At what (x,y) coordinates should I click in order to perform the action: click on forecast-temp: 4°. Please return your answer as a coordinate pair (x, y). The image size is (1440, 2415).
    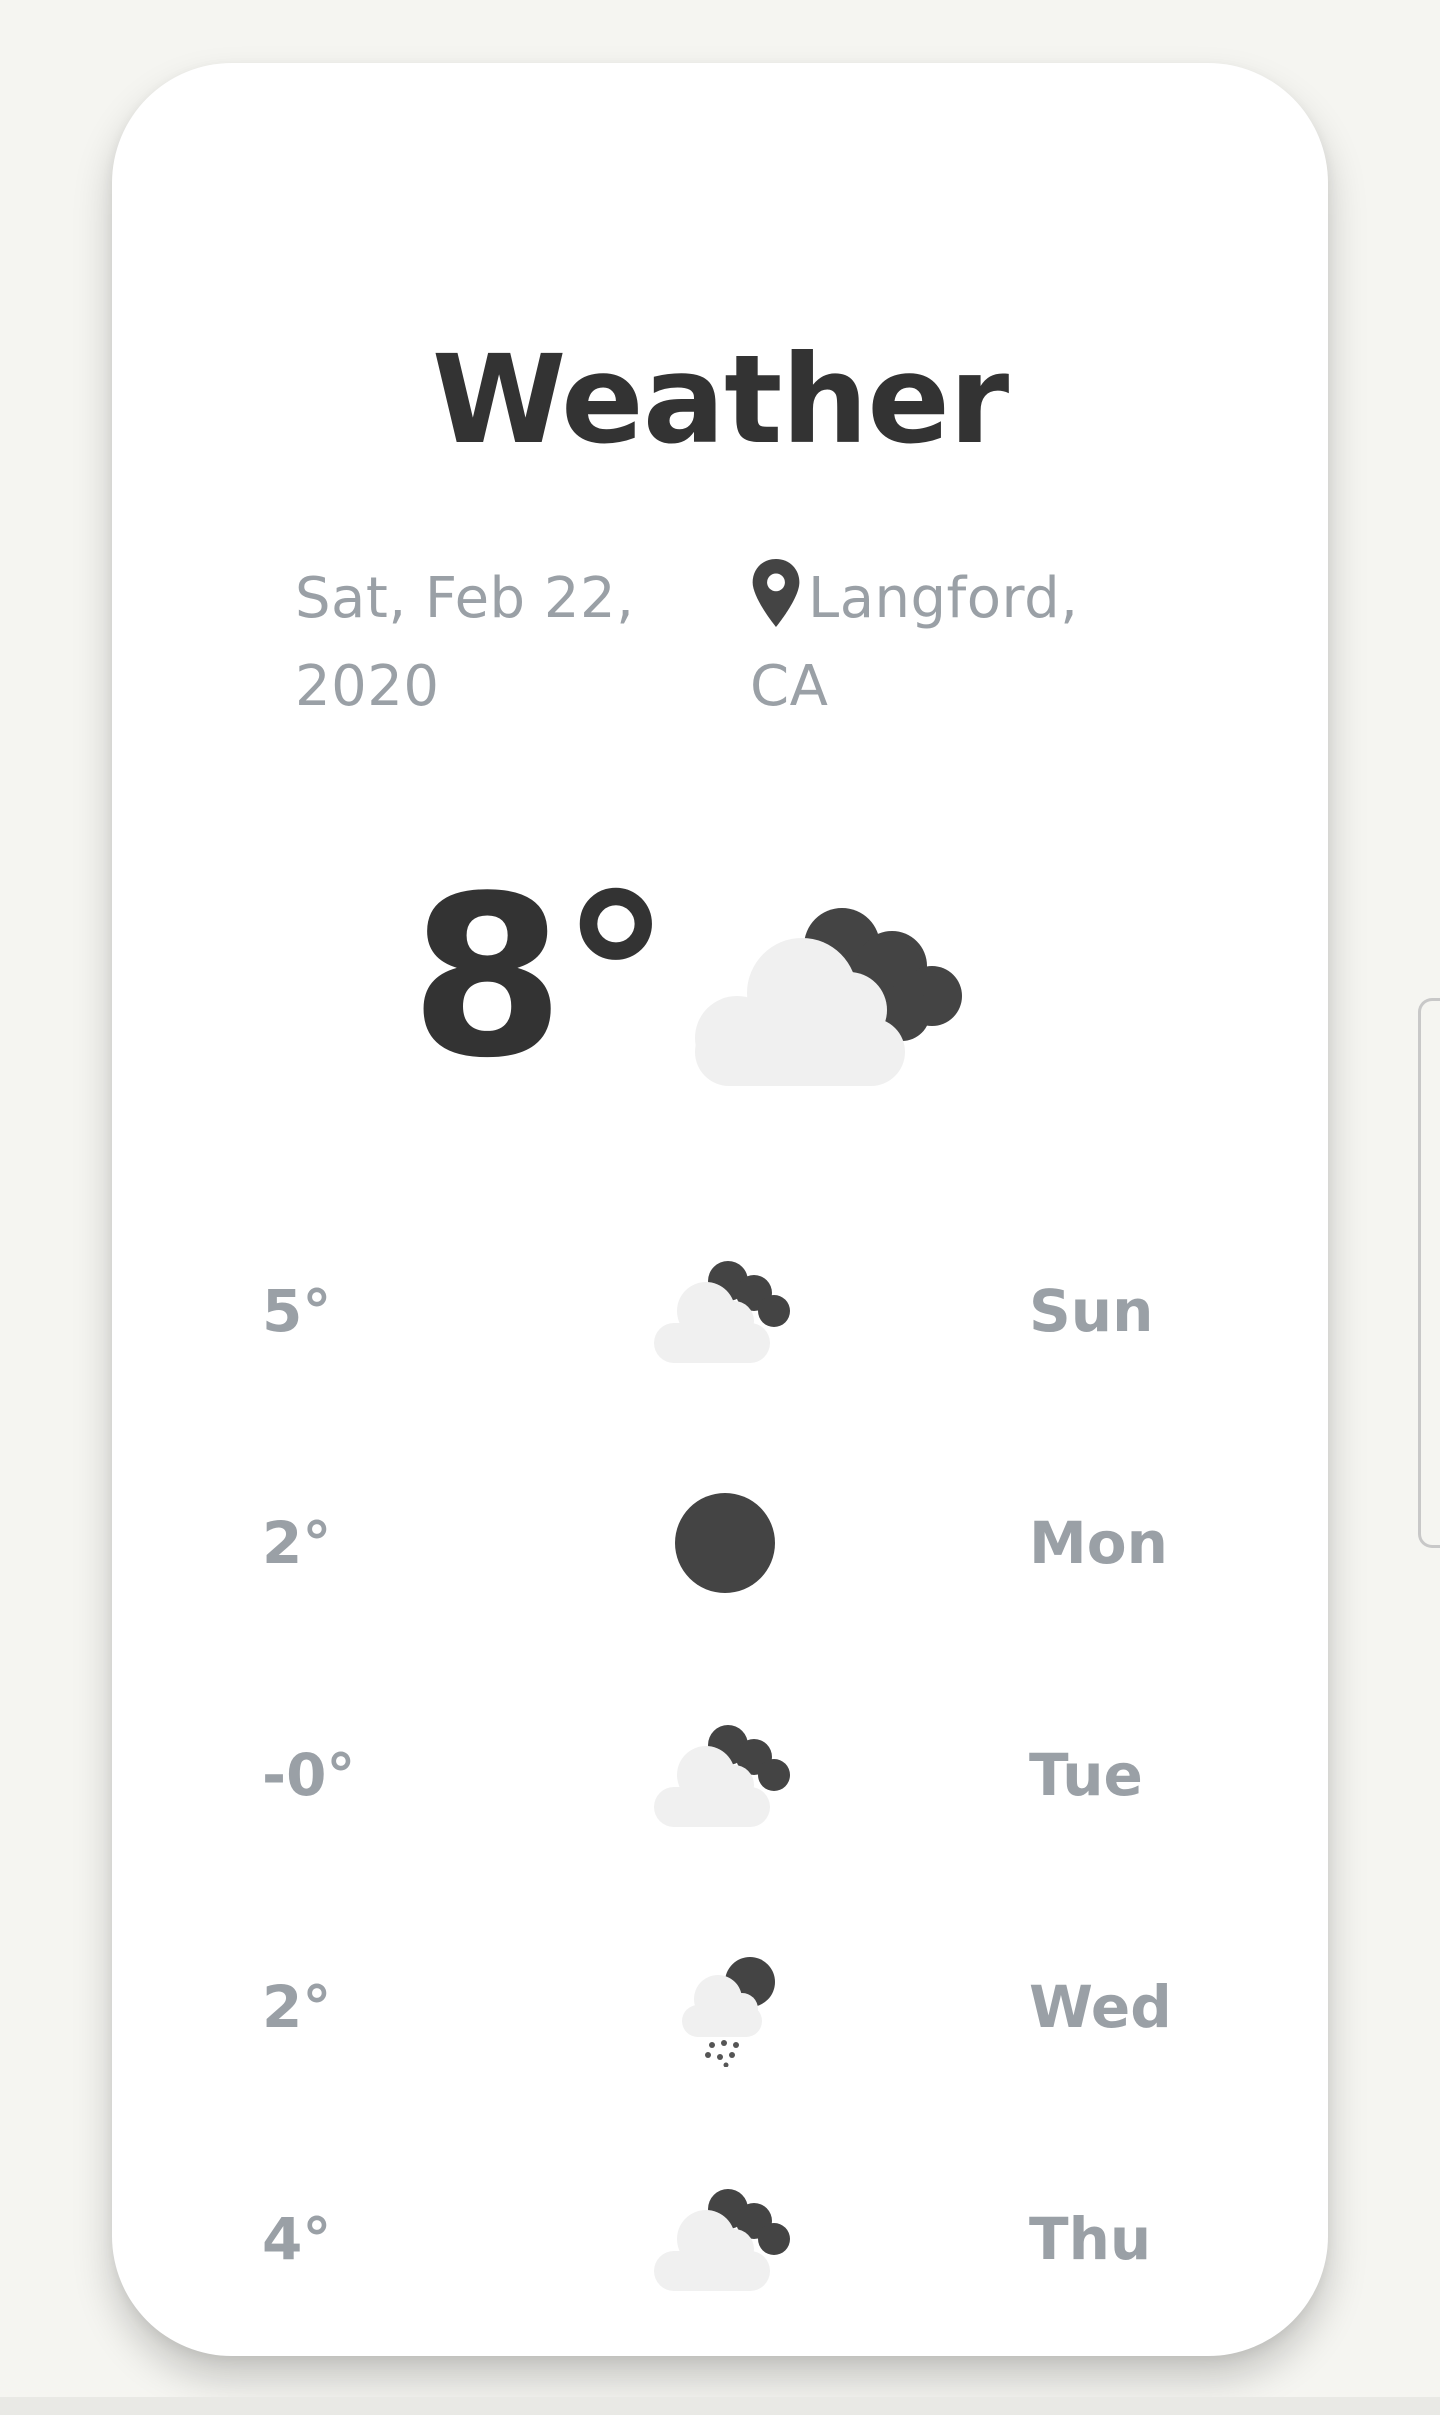
    Looking at the image, I should click on (297, 2239).